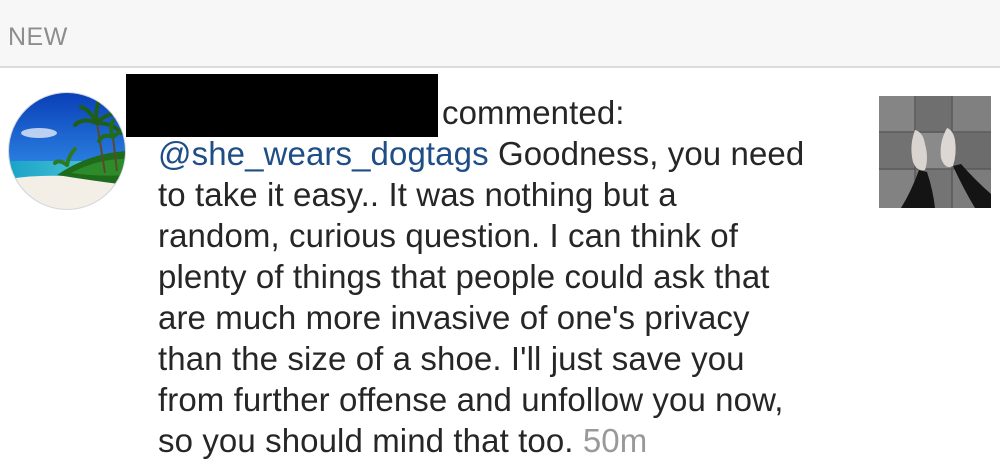 The height and width of the screenshot is (469, 1000). I want to click on comment-verb: commented:, so click(533, 112).